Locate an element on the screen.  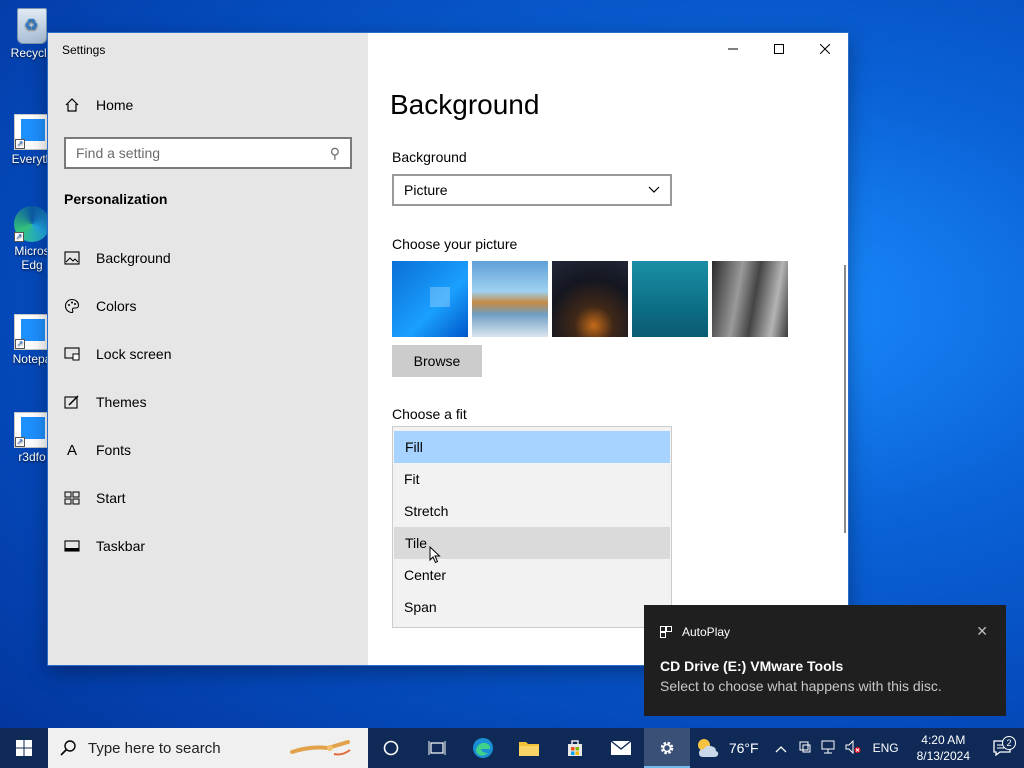
notification-close-icon: ✕ is located at coordinates (982, 631).